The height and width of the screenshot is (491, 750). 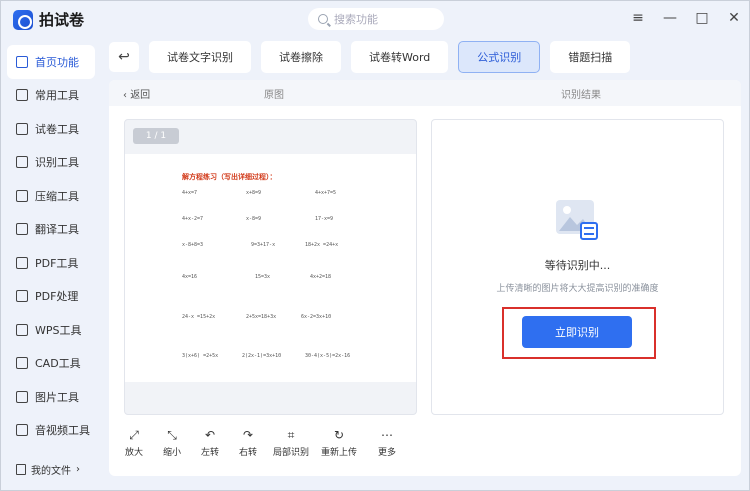 What do you see at coordinates (247, 453) in the screenshot?
I see `tool-label: 右转` at bounding box center [247, 453].